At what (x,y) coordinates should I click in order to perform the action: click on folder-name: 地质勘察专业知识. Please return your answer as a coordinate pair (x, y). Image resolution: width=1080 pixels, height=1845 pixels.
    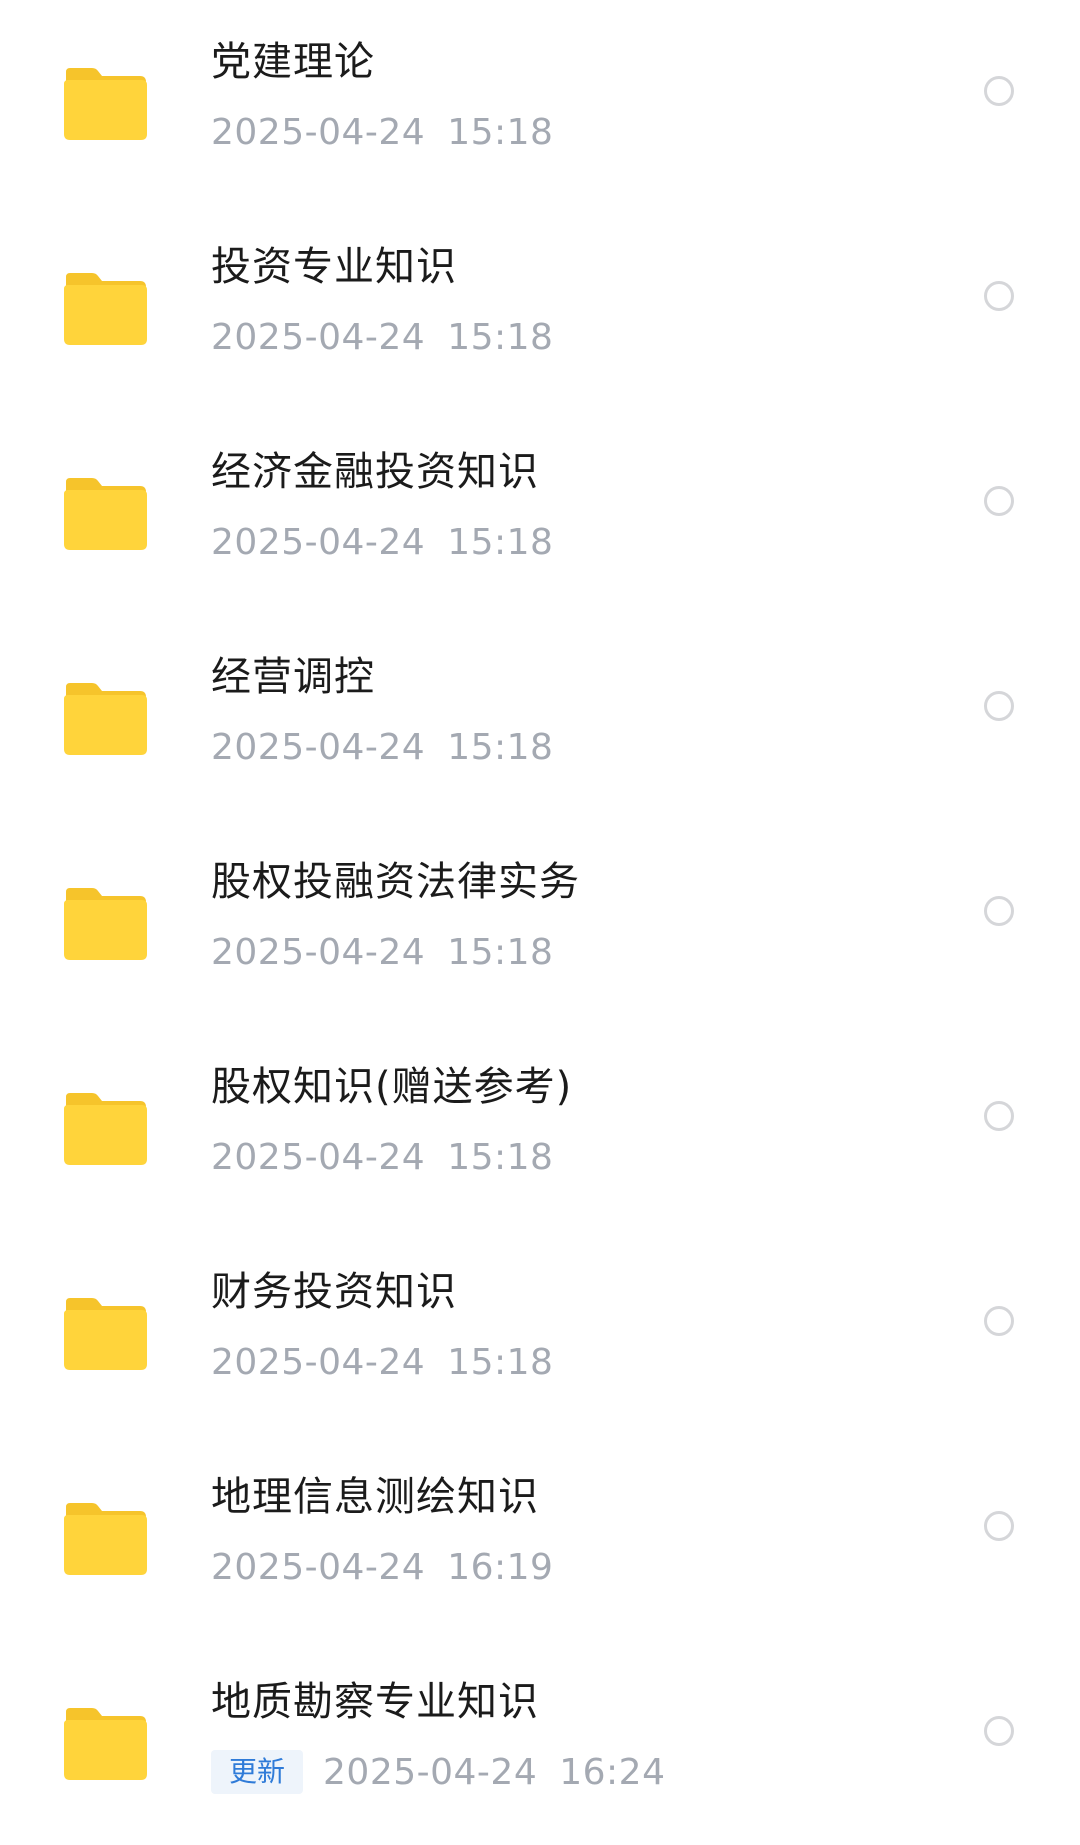
    Looking at the image, I should click on (375, 1702).